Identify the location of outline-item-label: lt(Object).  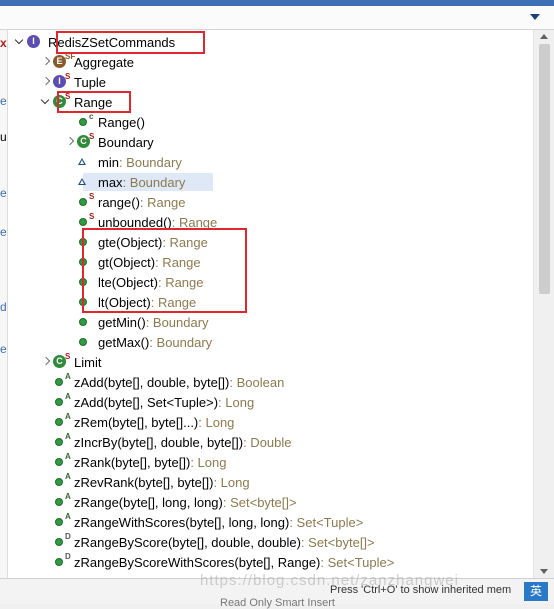
(124, 302).